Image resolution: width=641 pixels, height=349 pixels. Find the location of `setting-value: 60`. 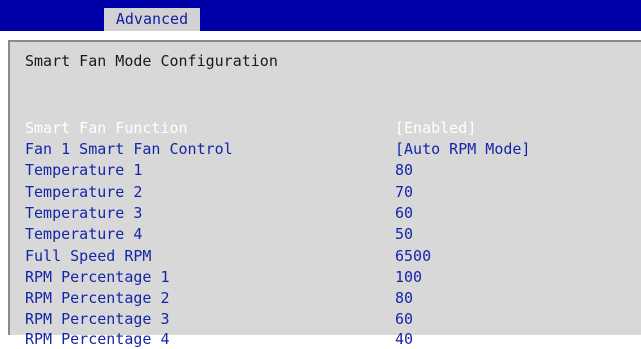

setting-value: 60 is located at coordinates (404, 213).